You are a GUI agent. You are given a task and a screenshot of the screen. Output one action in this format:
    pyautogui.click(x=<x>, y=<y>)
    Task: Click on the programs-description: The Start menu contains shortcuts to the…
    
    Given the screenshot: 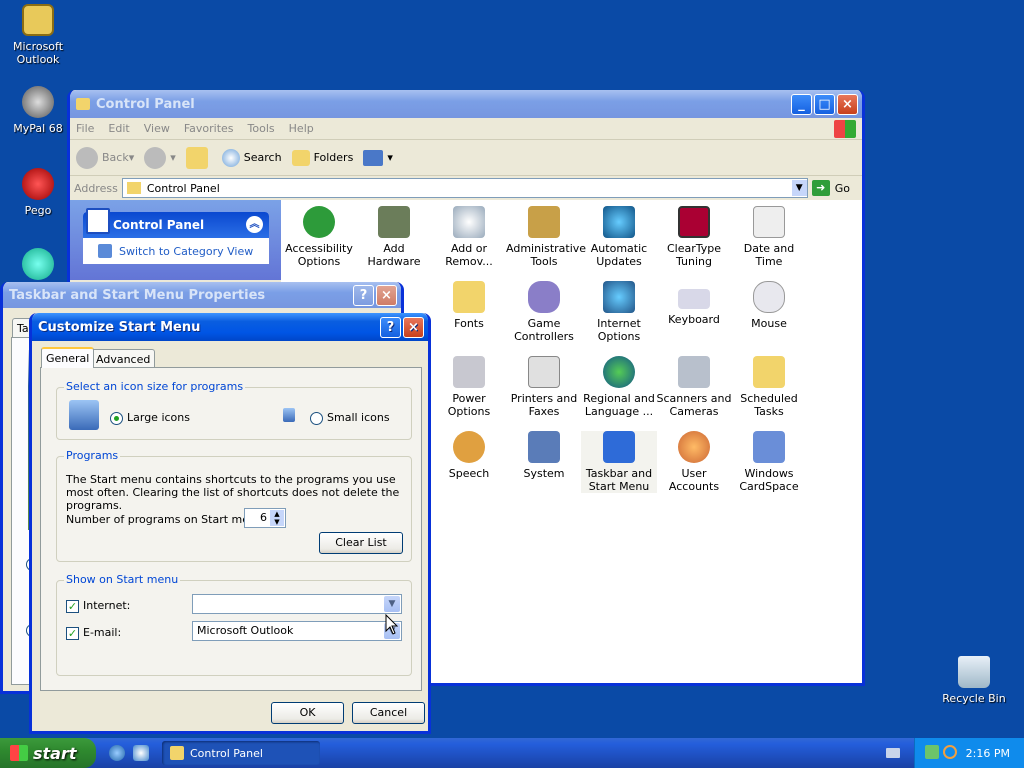 What is the action you would take?
    pyautogui.click(x=233, y=492)
    